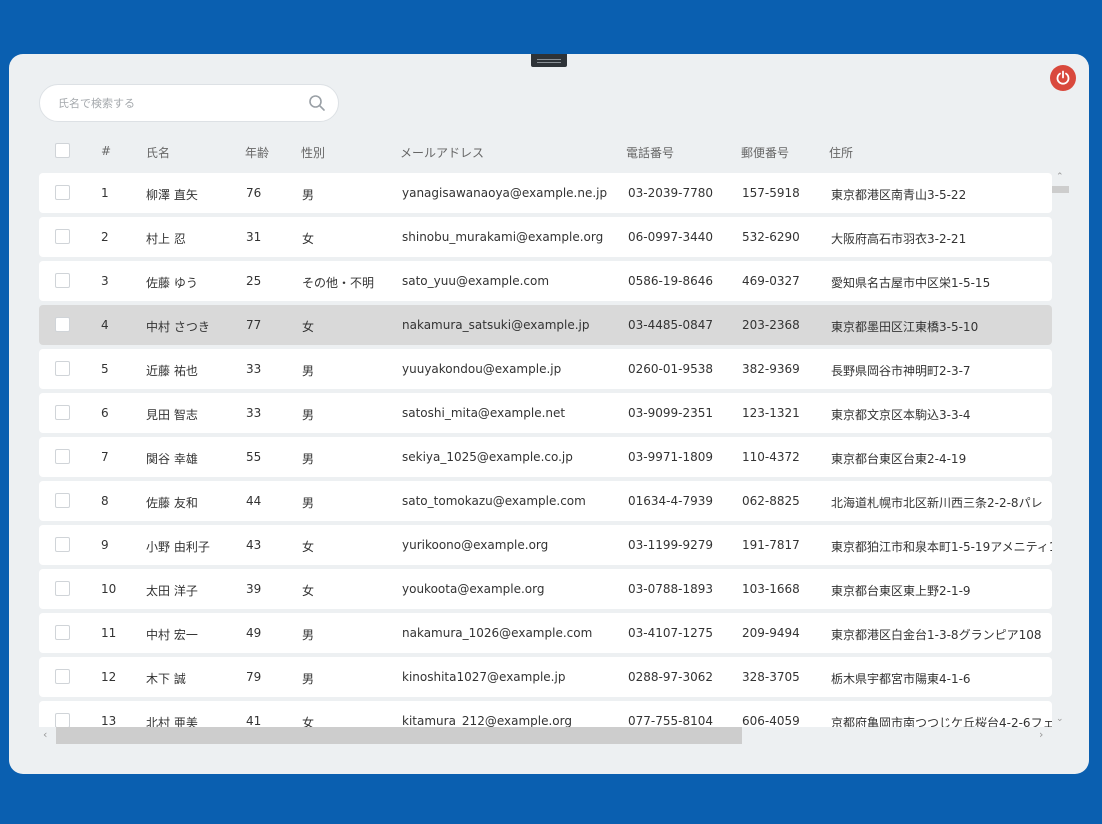 The height and width of the screenshot is (824, 1102). Describe the element at coordinates (549, 60) in the screenshot. I see `drag-handle-icon` at that location.